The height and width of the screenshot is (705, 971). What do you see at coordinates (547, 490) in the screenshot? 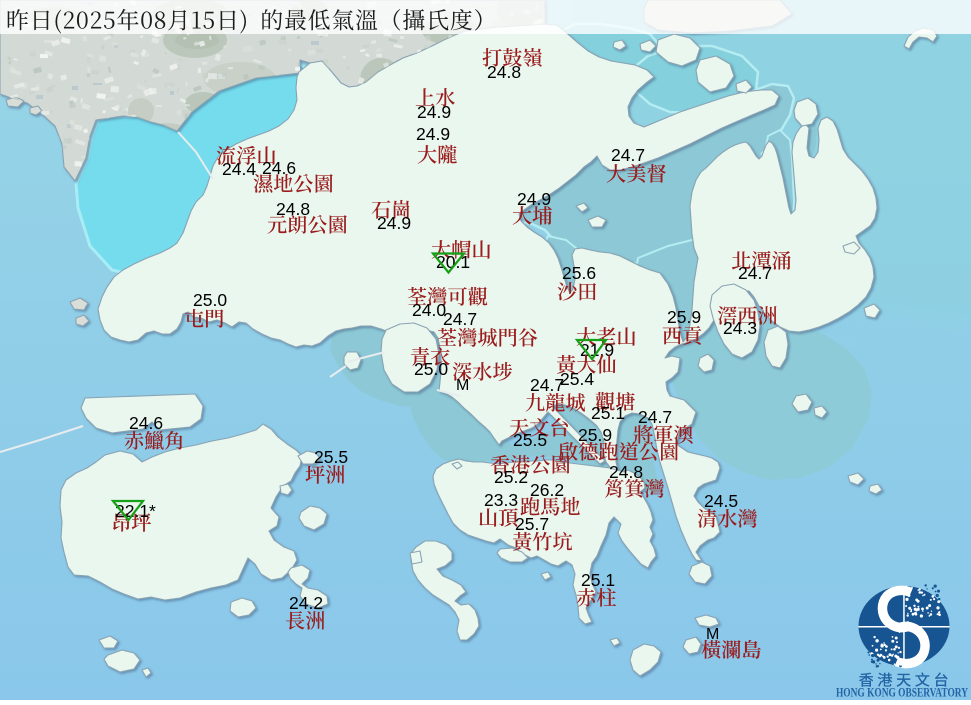
I see `svg-text: 26.2` at bounding box center [547, 490].